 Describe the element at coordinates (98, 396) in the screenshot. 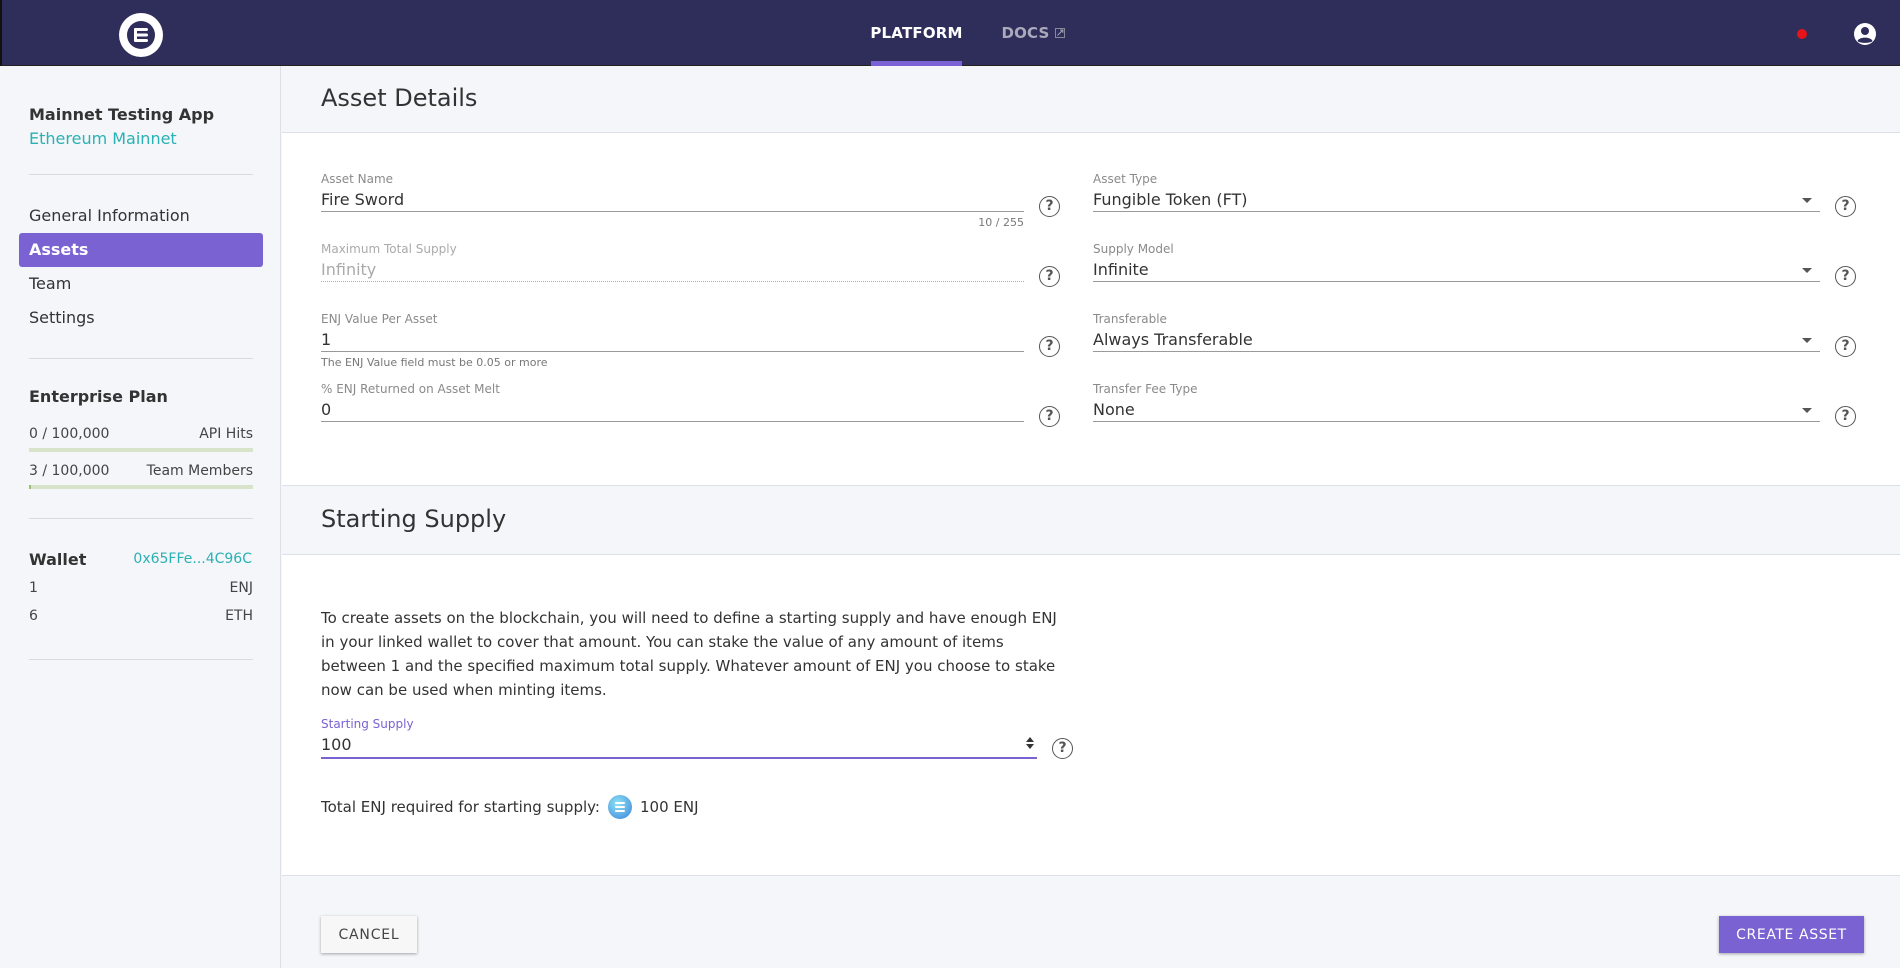

I see `plan-title: Enterprise Plan` at that location.